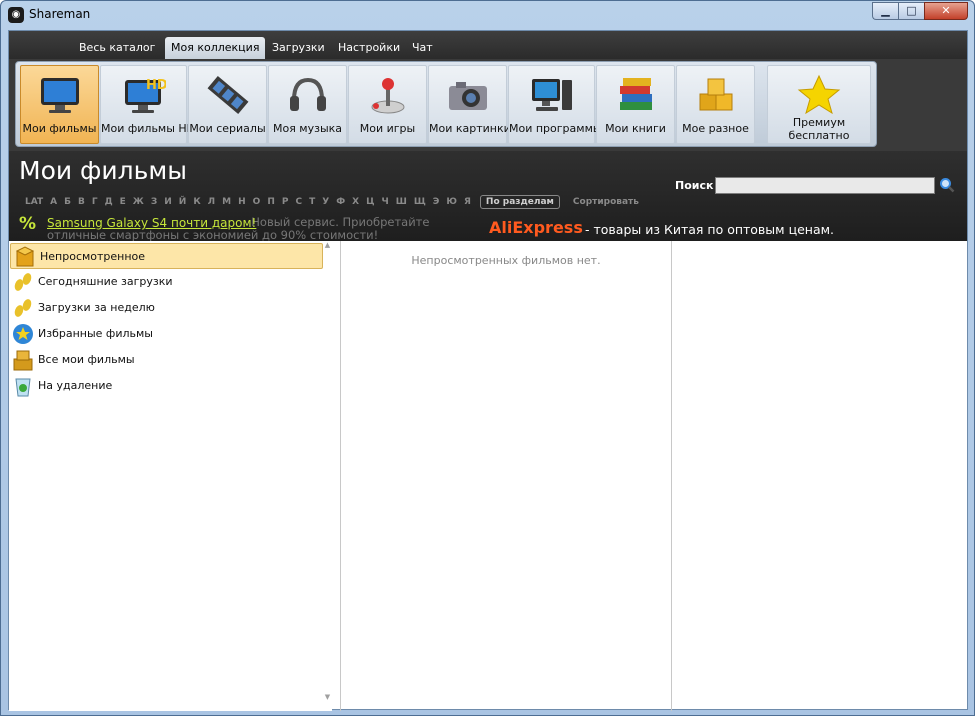  I want to click on category-my-books: Мои книги, so click(635, 104).